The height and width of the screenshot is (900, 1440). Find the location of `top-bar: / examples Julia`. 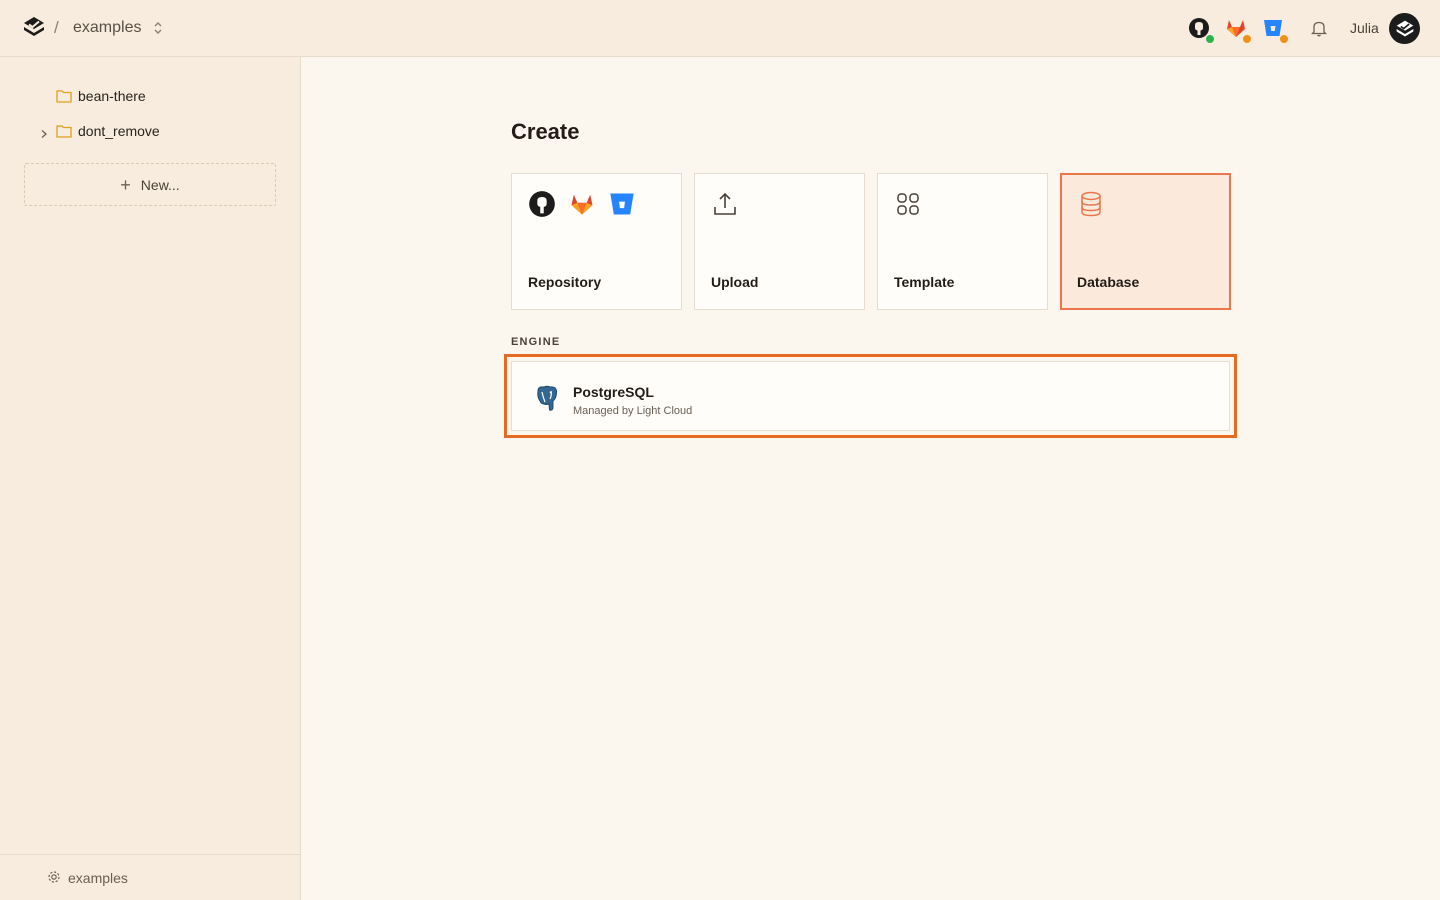

top-bar: / examples Julia is located at coordinates (720, 28).